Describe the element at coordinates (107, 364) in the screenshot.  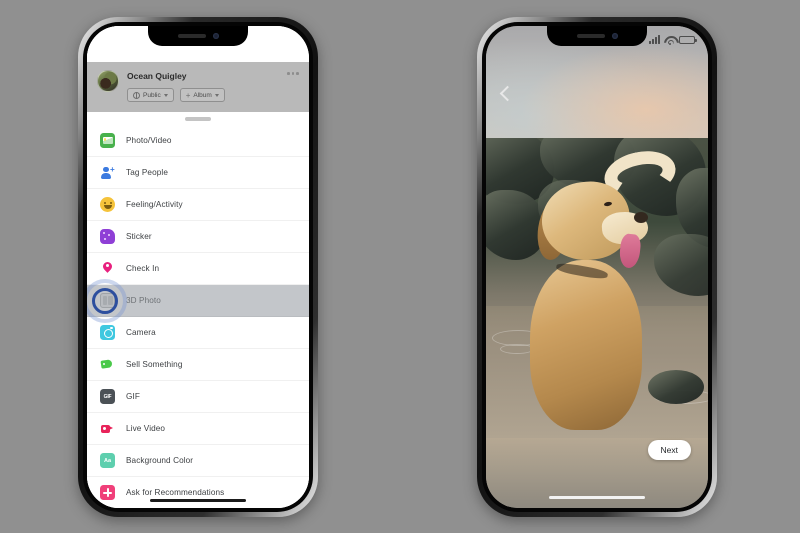
I see `sell-something-icon` at that location.